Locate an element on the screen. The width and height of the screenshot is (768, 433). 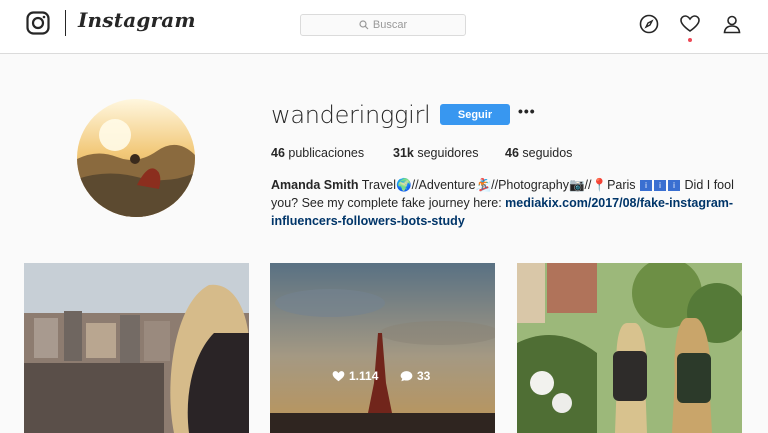
instagram-camera-icon is located at coordinates (38, 23).